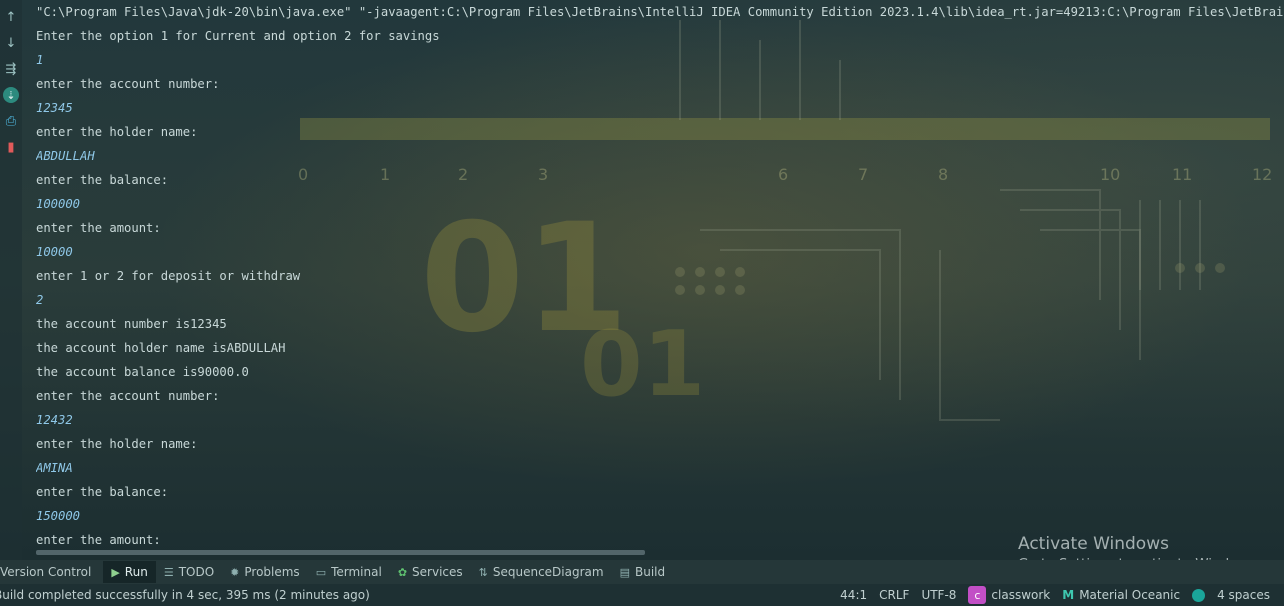 The image size is (1284, 606). I want to click on services-icon: ✿, so click(402, 572).